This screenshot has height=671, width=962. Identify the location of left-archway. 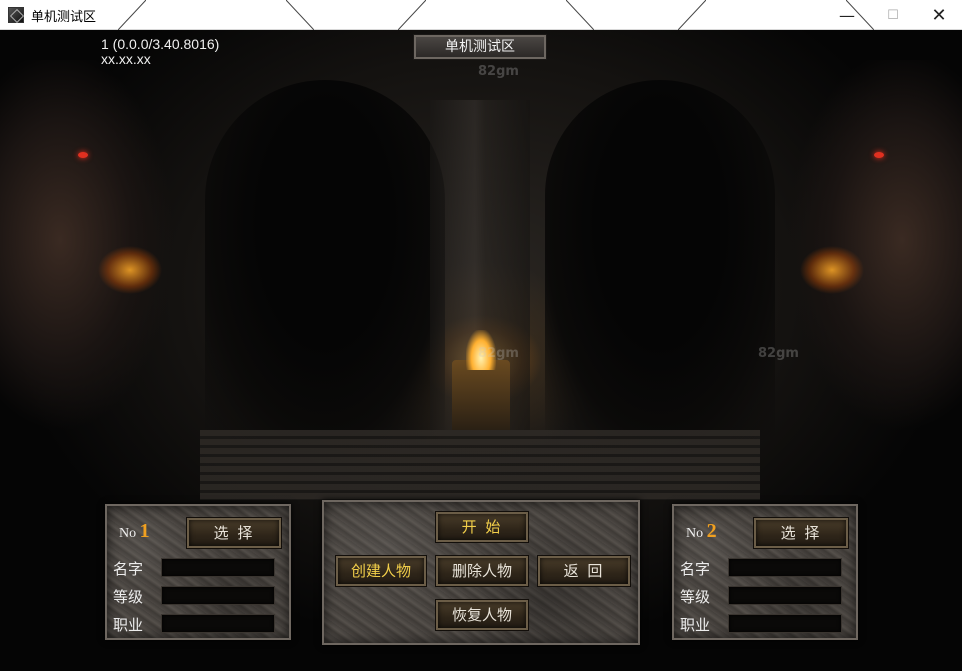
(325, 260).